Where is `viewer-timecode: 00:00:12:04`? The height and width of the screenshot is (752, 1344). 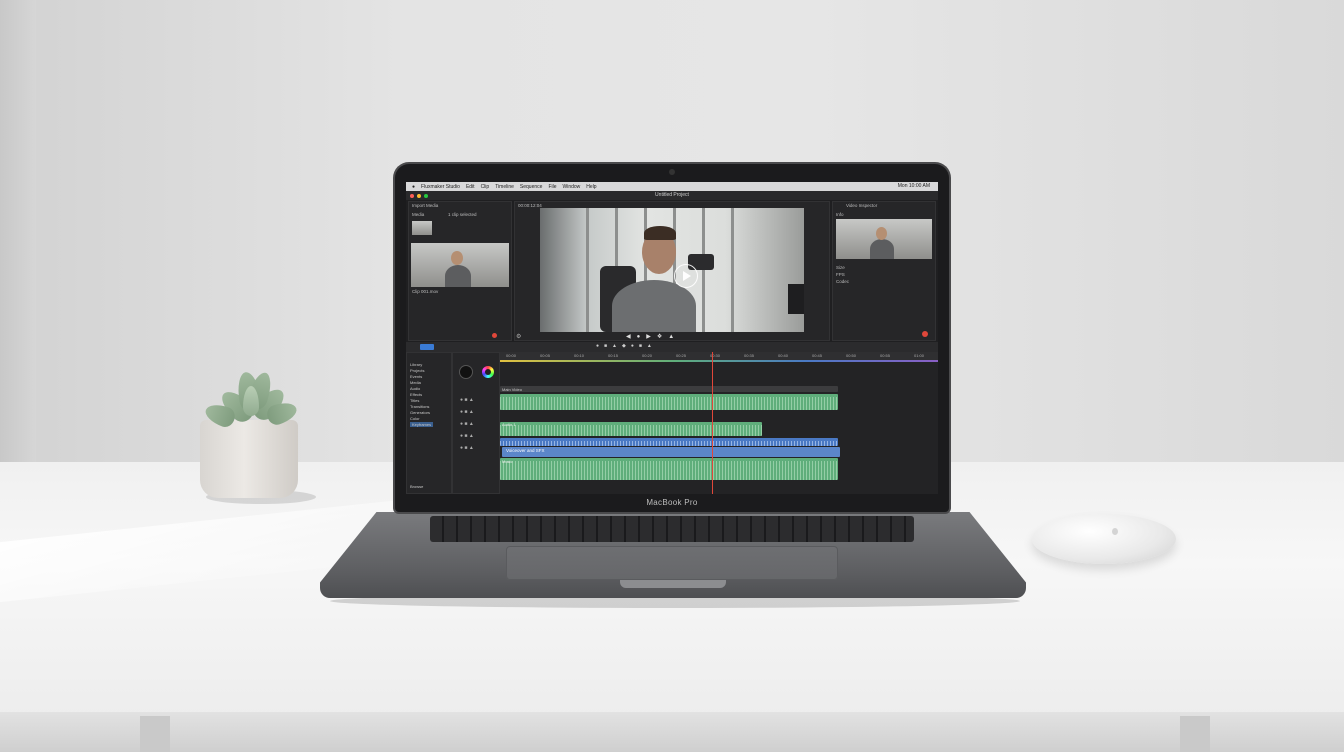
viewer-timecode: 00:00:12:04 is located at coordinates (530, 205).